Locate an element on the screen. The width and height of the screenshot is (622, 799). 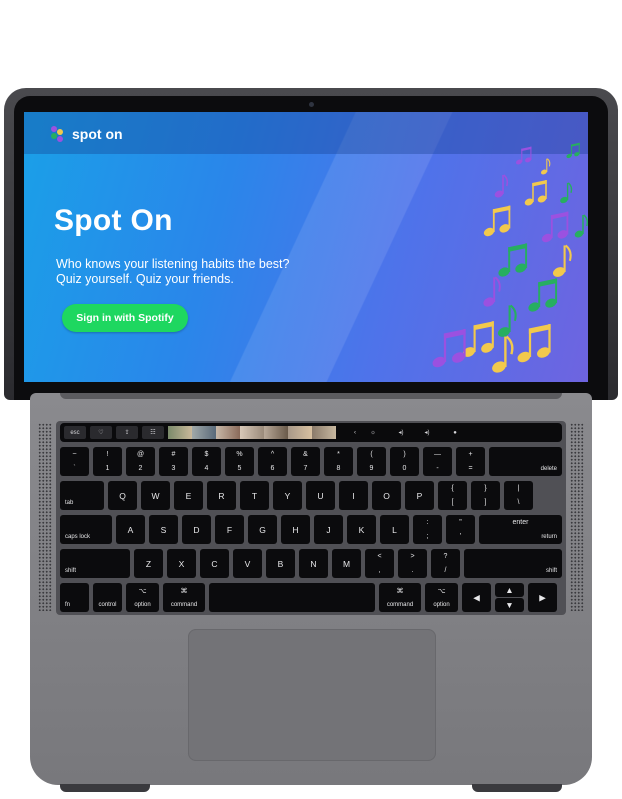
return-key: enter return is located at coordinates (520, 529).